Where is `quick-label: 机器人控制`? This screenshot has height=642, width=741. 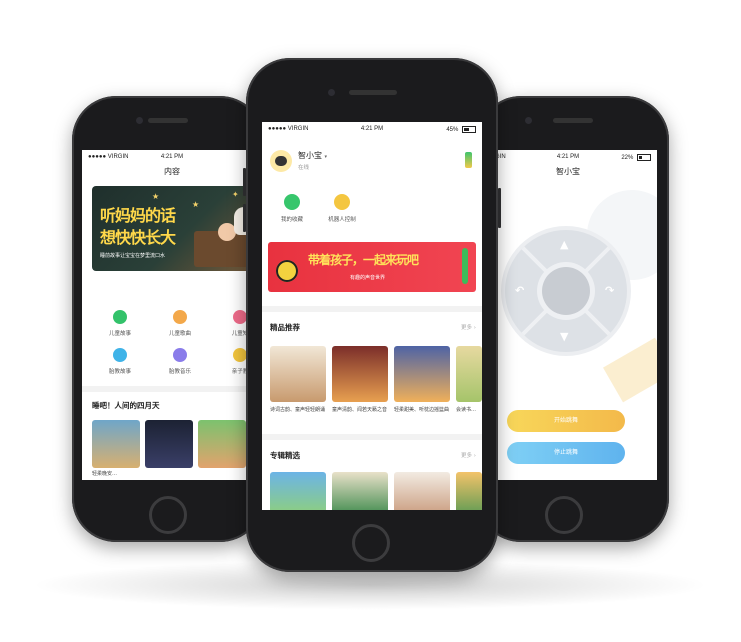 quick-label: 机器人控制 is located at coordinates (342, 220).